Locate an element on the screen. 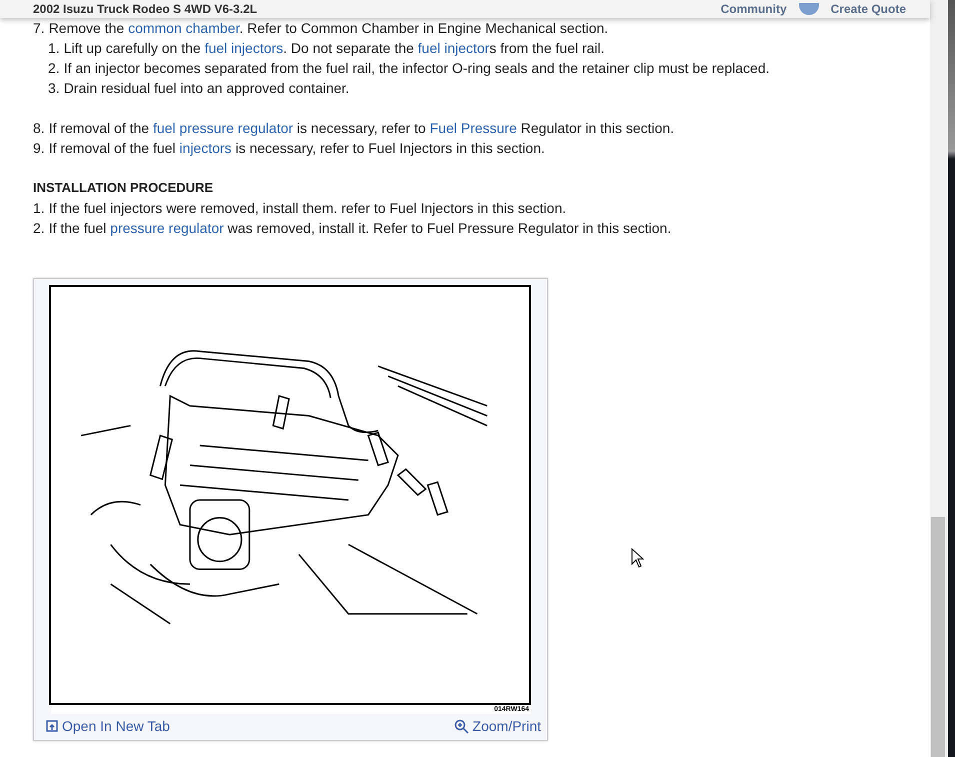 Image resolution: width=955 pixels, height=757 pixels. create-quote-link: Create Quote is located at coordinates (868, 9).